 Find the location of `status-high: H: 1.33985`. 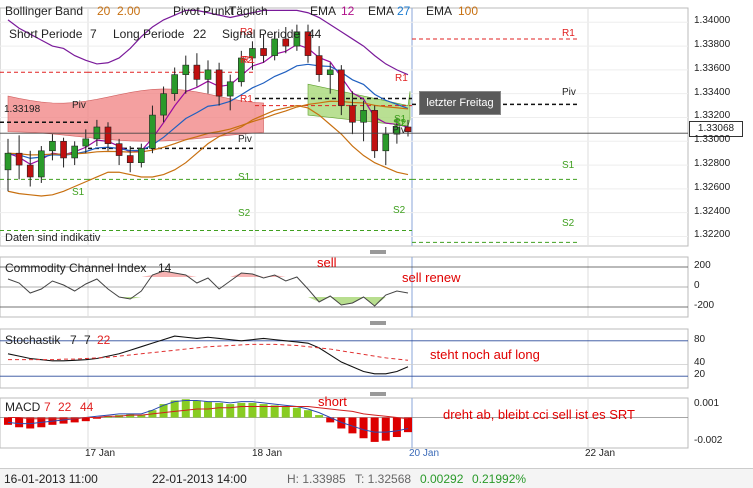

status-high: H: 1.33985 is located at coordinates (316, 479).